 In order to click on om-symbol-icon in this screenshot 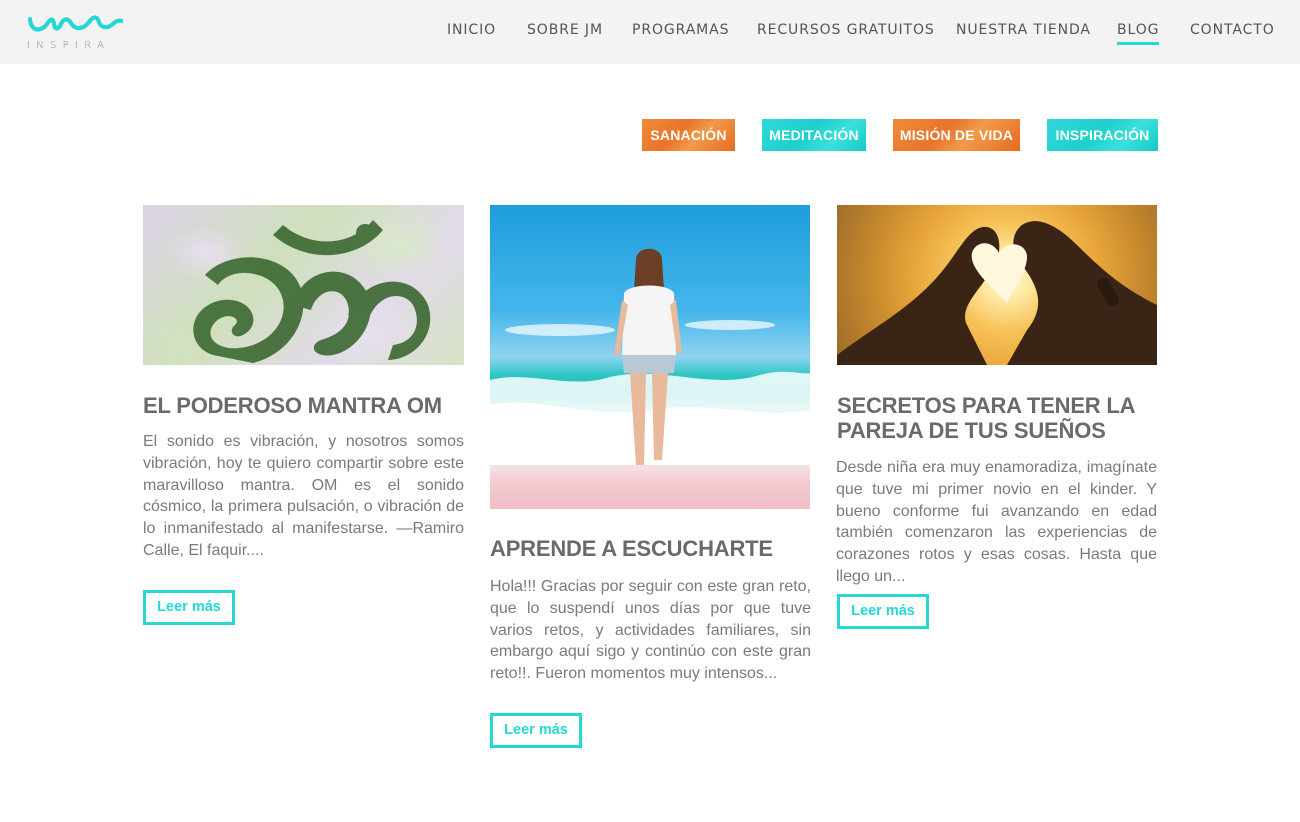, I will do `click(312, 291)`.